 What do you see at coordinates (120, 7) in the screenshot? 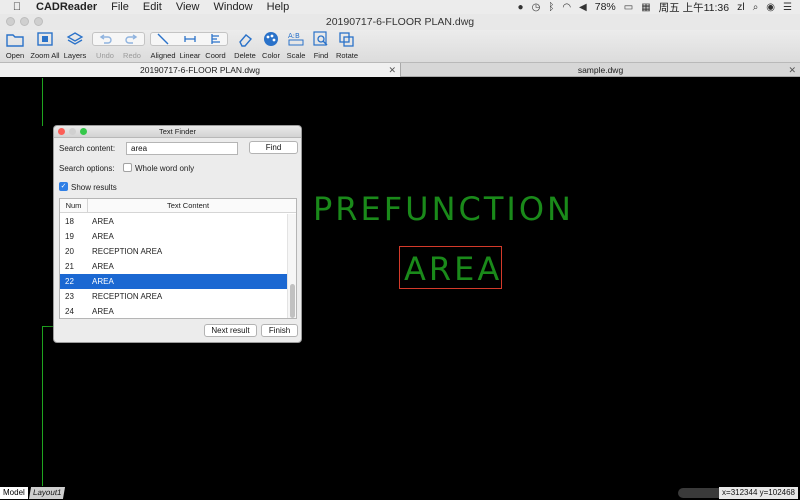
I see `menu-file: File` at bounding box center [120, 7].